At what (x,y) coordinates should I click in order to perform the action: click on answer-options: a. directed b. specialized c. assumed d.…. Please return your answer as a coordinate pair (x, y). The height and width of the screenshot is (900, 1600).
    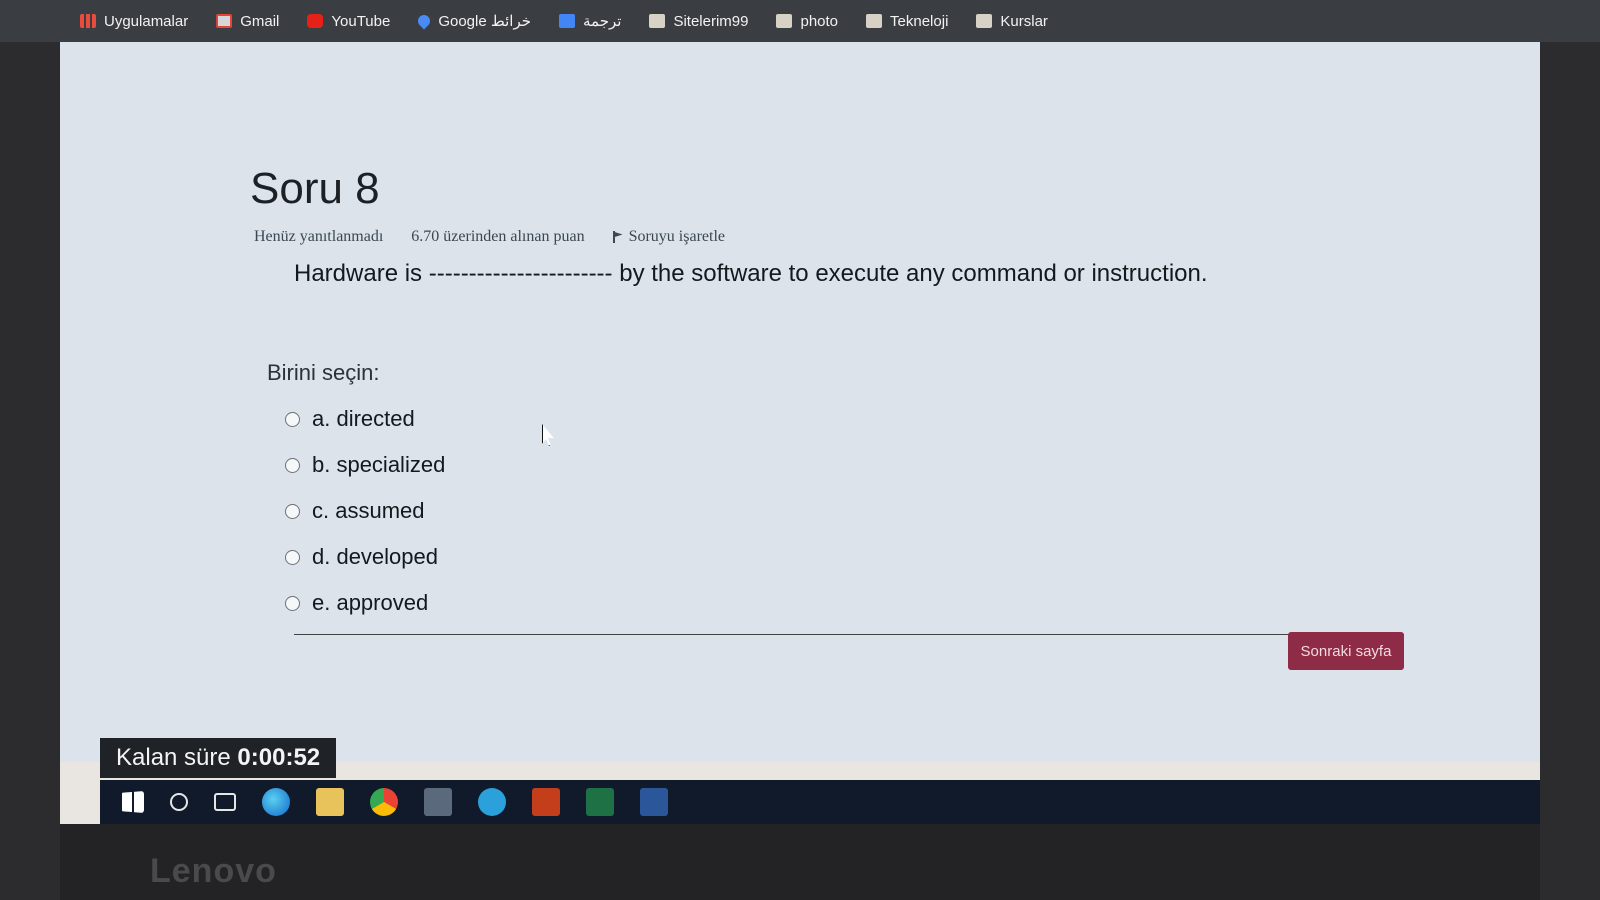
    Looking at the image, I should click on (365, 511).